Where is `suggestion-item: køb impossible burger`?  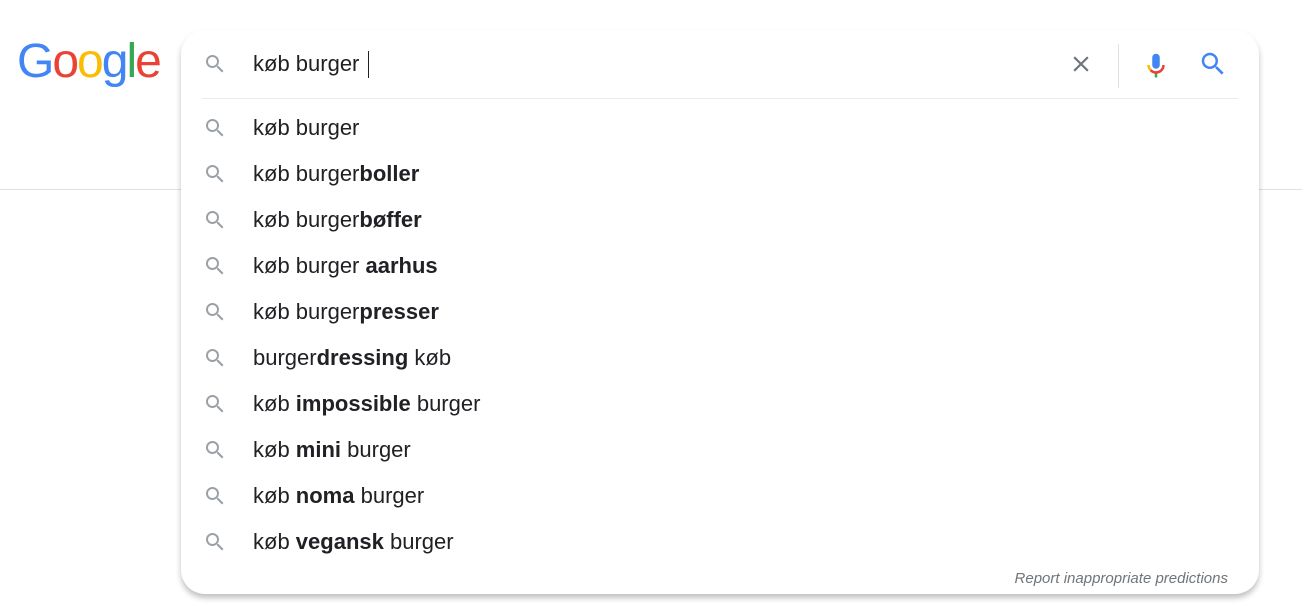
suggestion-item: køb impossible burger is located at coordinates (720, 404).